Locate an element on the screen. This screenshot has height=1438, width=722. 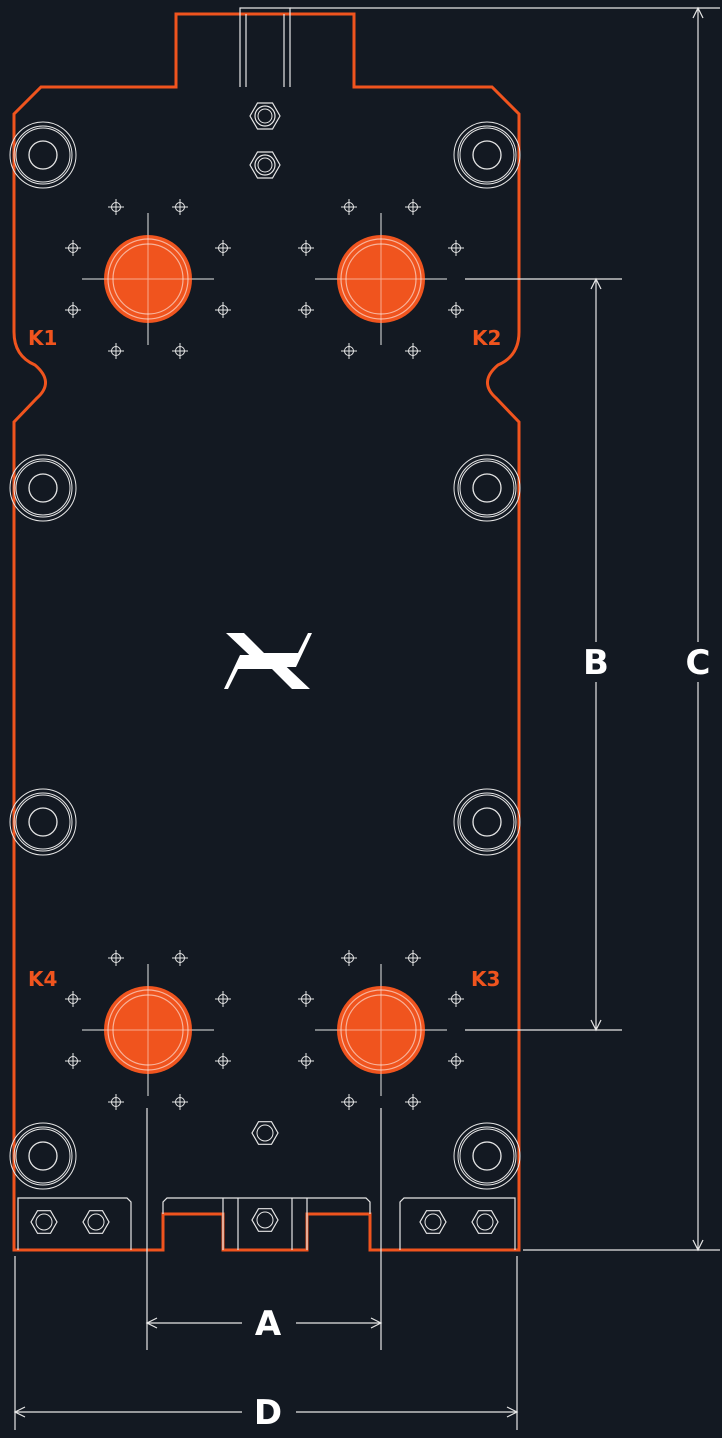
port-k2 is located at coordinates (381, 279).